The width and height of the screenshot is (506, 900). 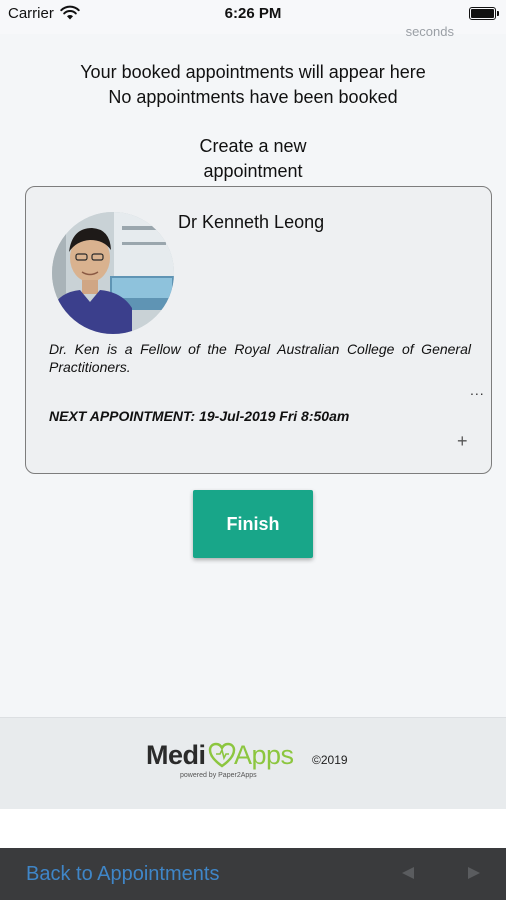 I want to click on create-appointment-heading: Create a new, so click(x=253, y=146).